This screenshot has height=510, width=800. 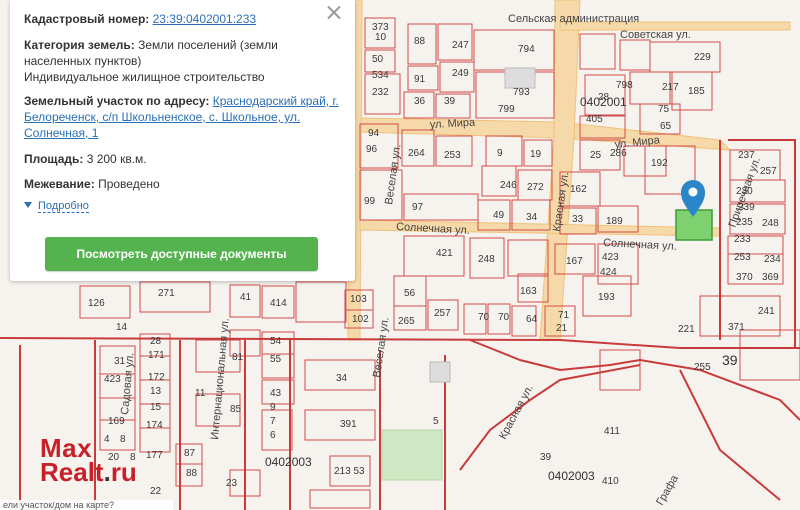 What do you see at coordinates (87, 19) in the screenshot?
I see `cadastral-label: Кадастровый номер:` at bounding box center [87, 19].